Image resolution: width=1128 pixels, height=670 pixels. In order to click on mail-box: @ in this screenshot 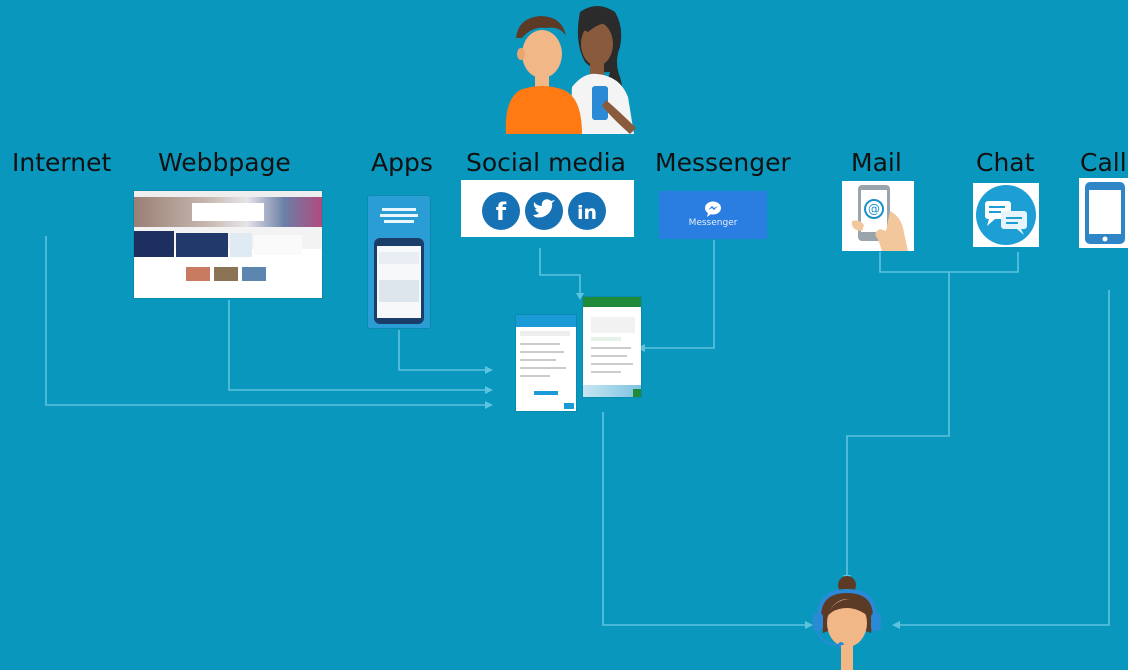, I will do `click(878, 216)`.